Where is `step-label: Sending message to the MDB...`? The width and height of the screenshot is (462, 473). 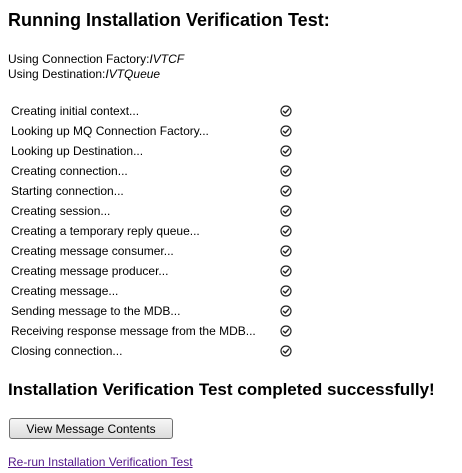 step-label: Sending message to the MDB... is located at coordinates (96, 311).